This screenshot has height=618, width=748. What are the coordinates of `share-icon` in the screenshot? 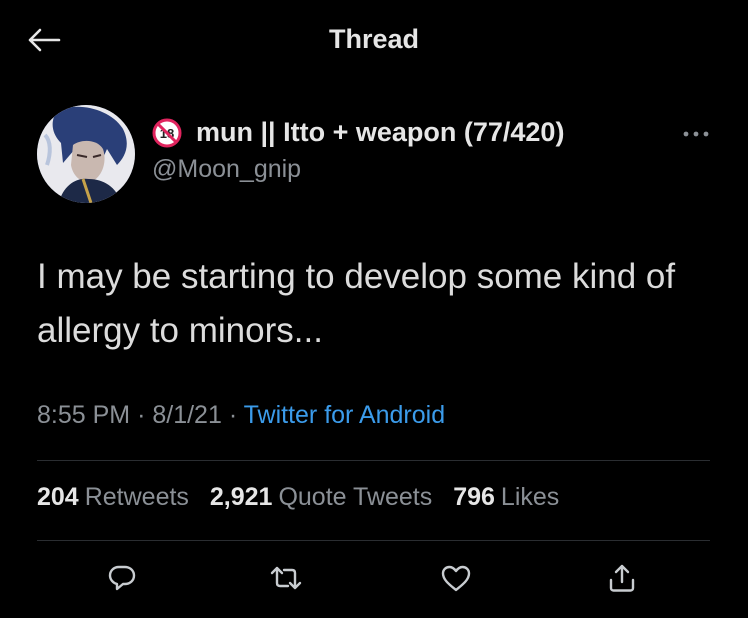 It's located at (622, 578).